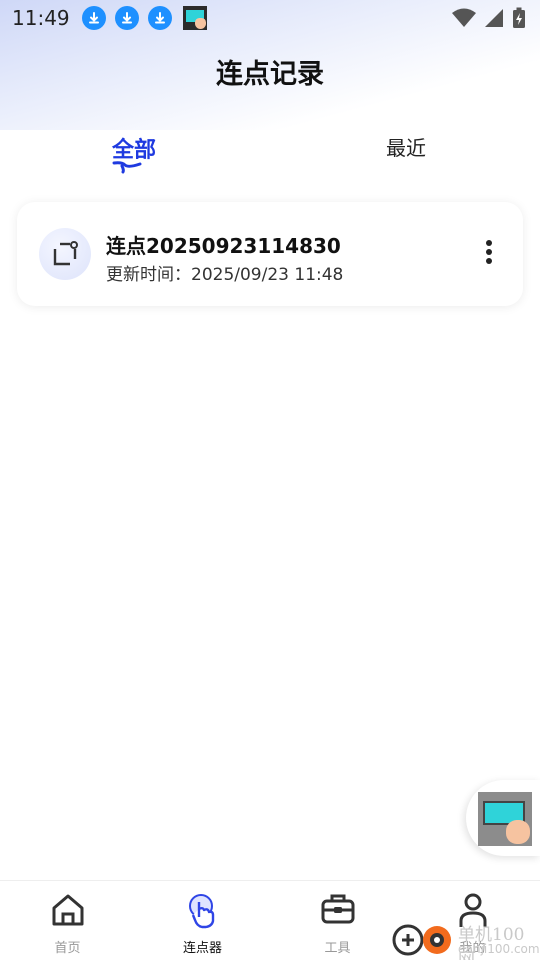  I want to click on nav-item-clicker: 连点器, so click(202, 920).